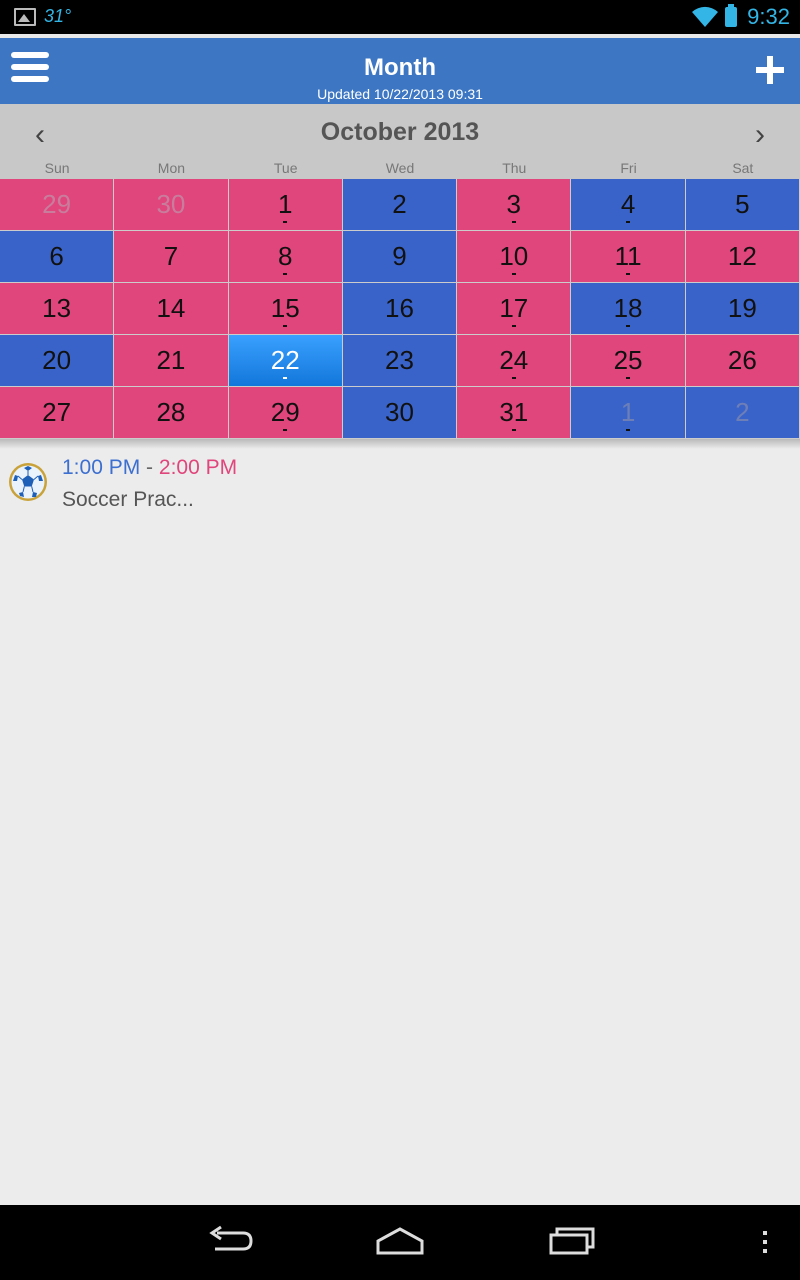 Image resolution: width=800 pixels, height=1280 pixels. I want to click on calendar-day: 16, so click(400, 309).